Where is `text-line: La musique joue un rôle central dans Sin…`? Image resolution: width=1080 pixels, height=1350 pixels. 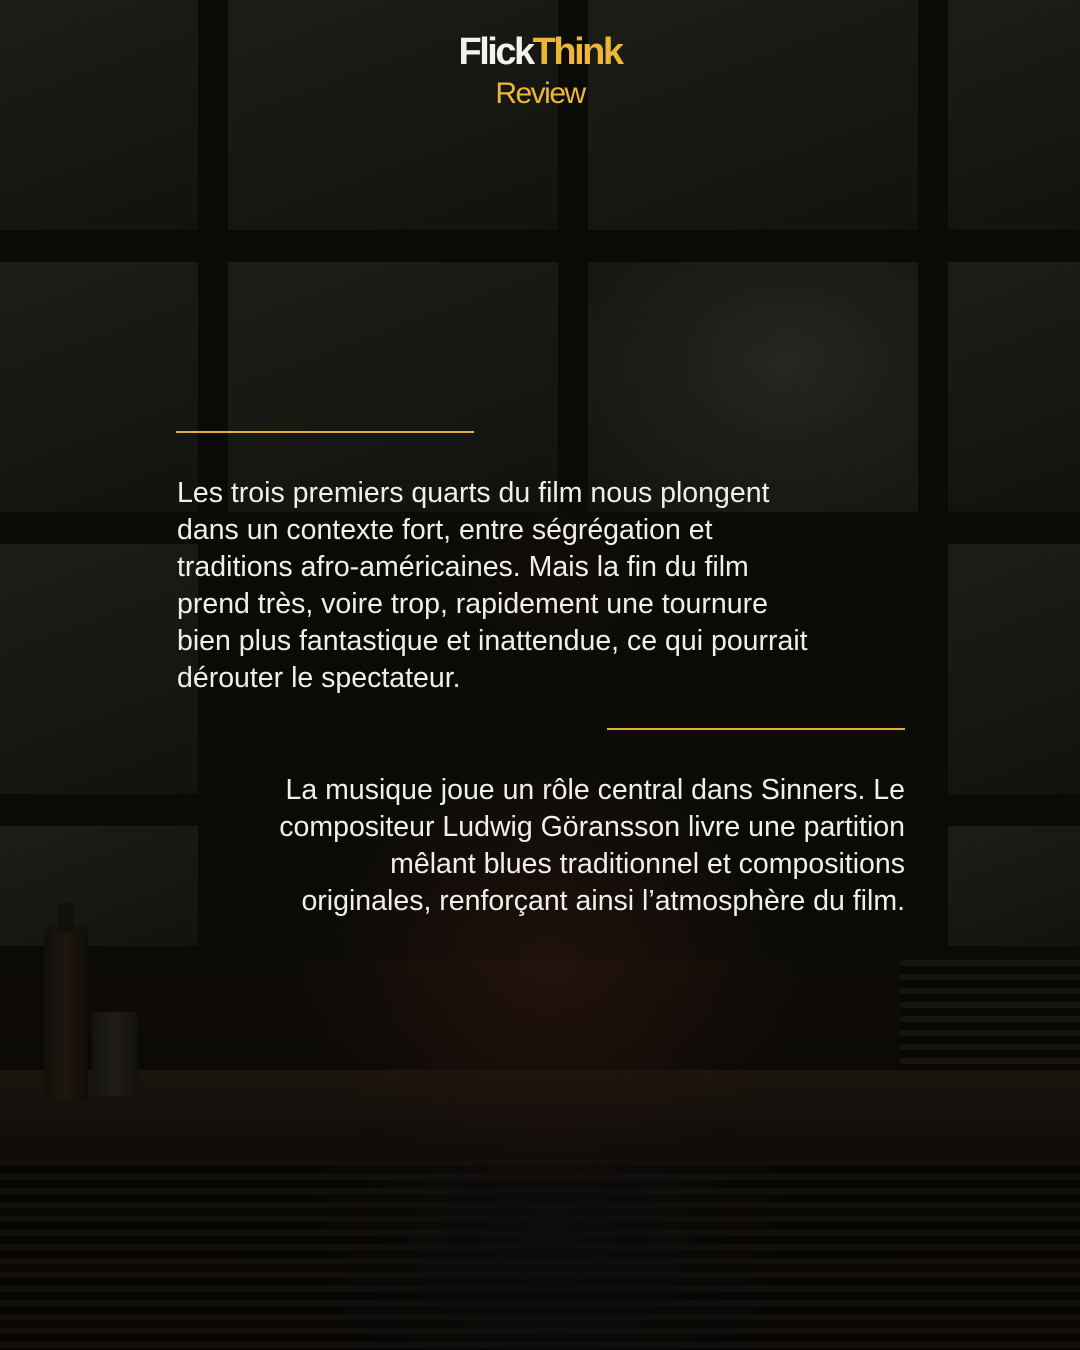
text-line: La musique joue un rôle central dans Sin… is located at coordinates (595, 790).